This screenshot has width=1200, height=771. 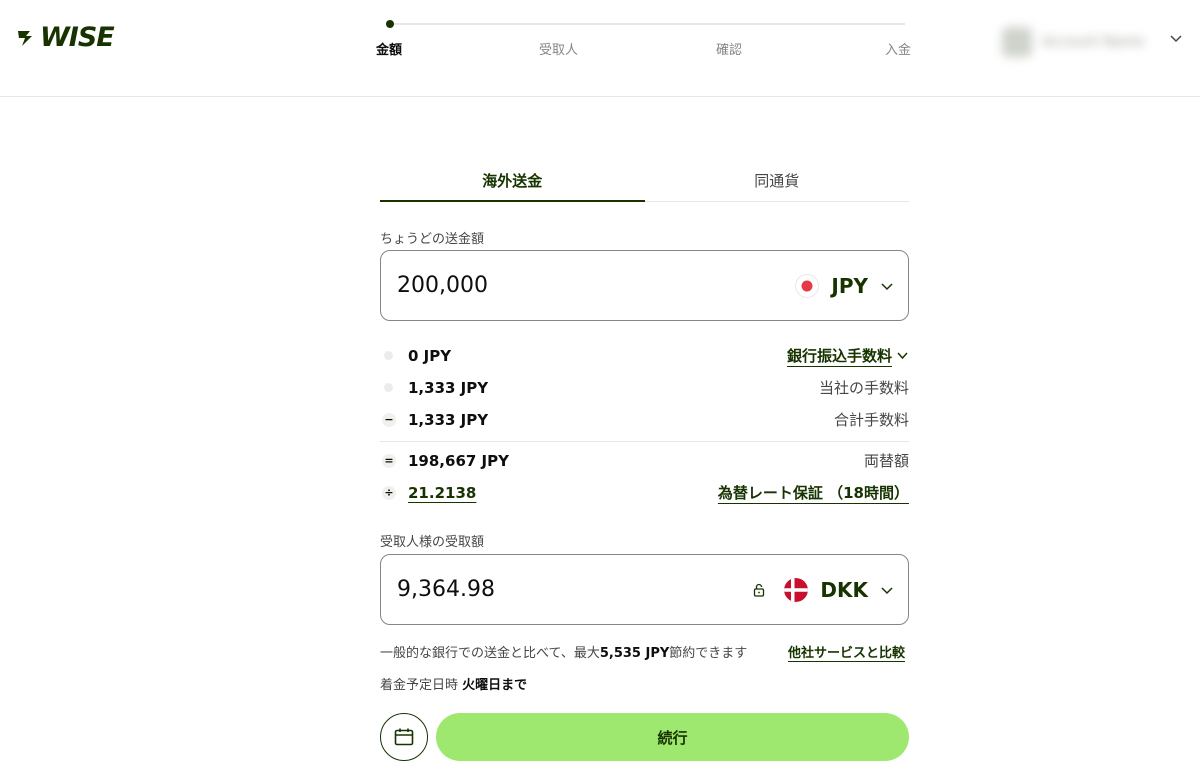 What do you see at coordinates (863, 388) in the screenshot?
I see `our-fee-label: 当社の手数料` at bounding box center [863, 388].